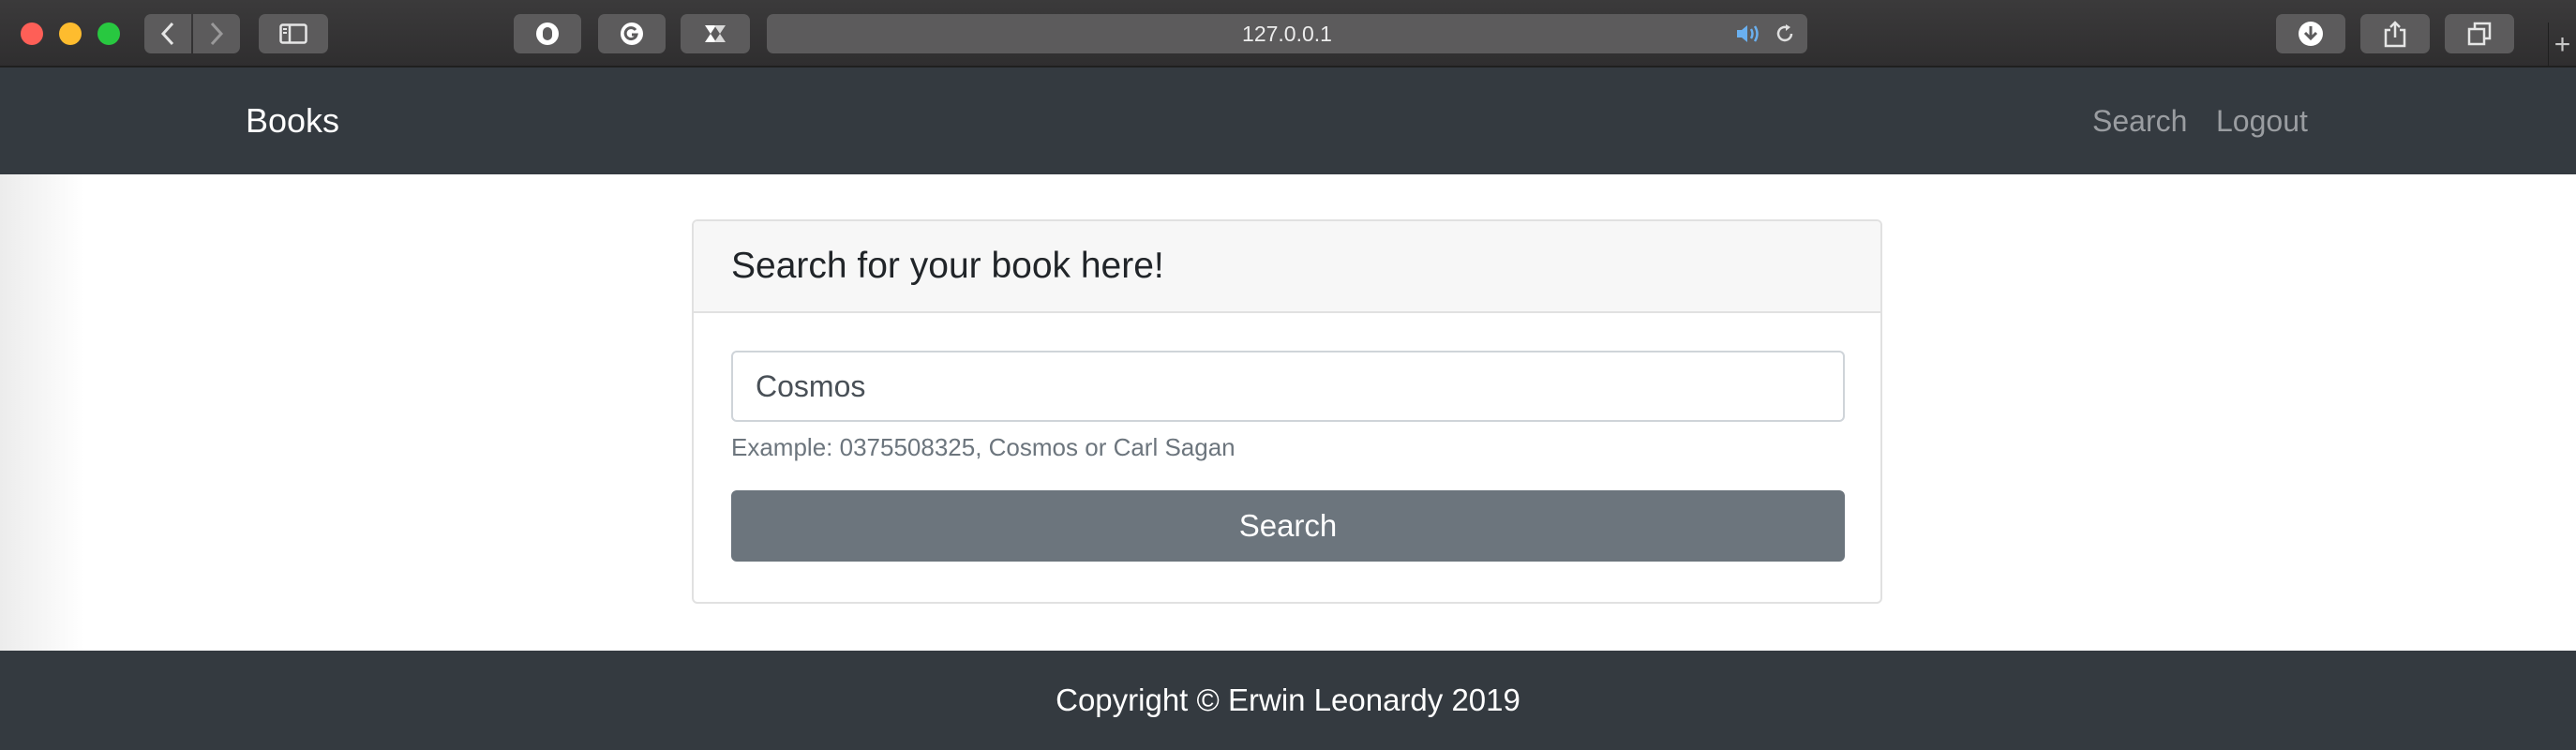 This screenshot has height=750, width=2576. What do you see at coordinates (32, 33) in the screenshot?
I see `close-window-button` at bounding box center [32, 33].